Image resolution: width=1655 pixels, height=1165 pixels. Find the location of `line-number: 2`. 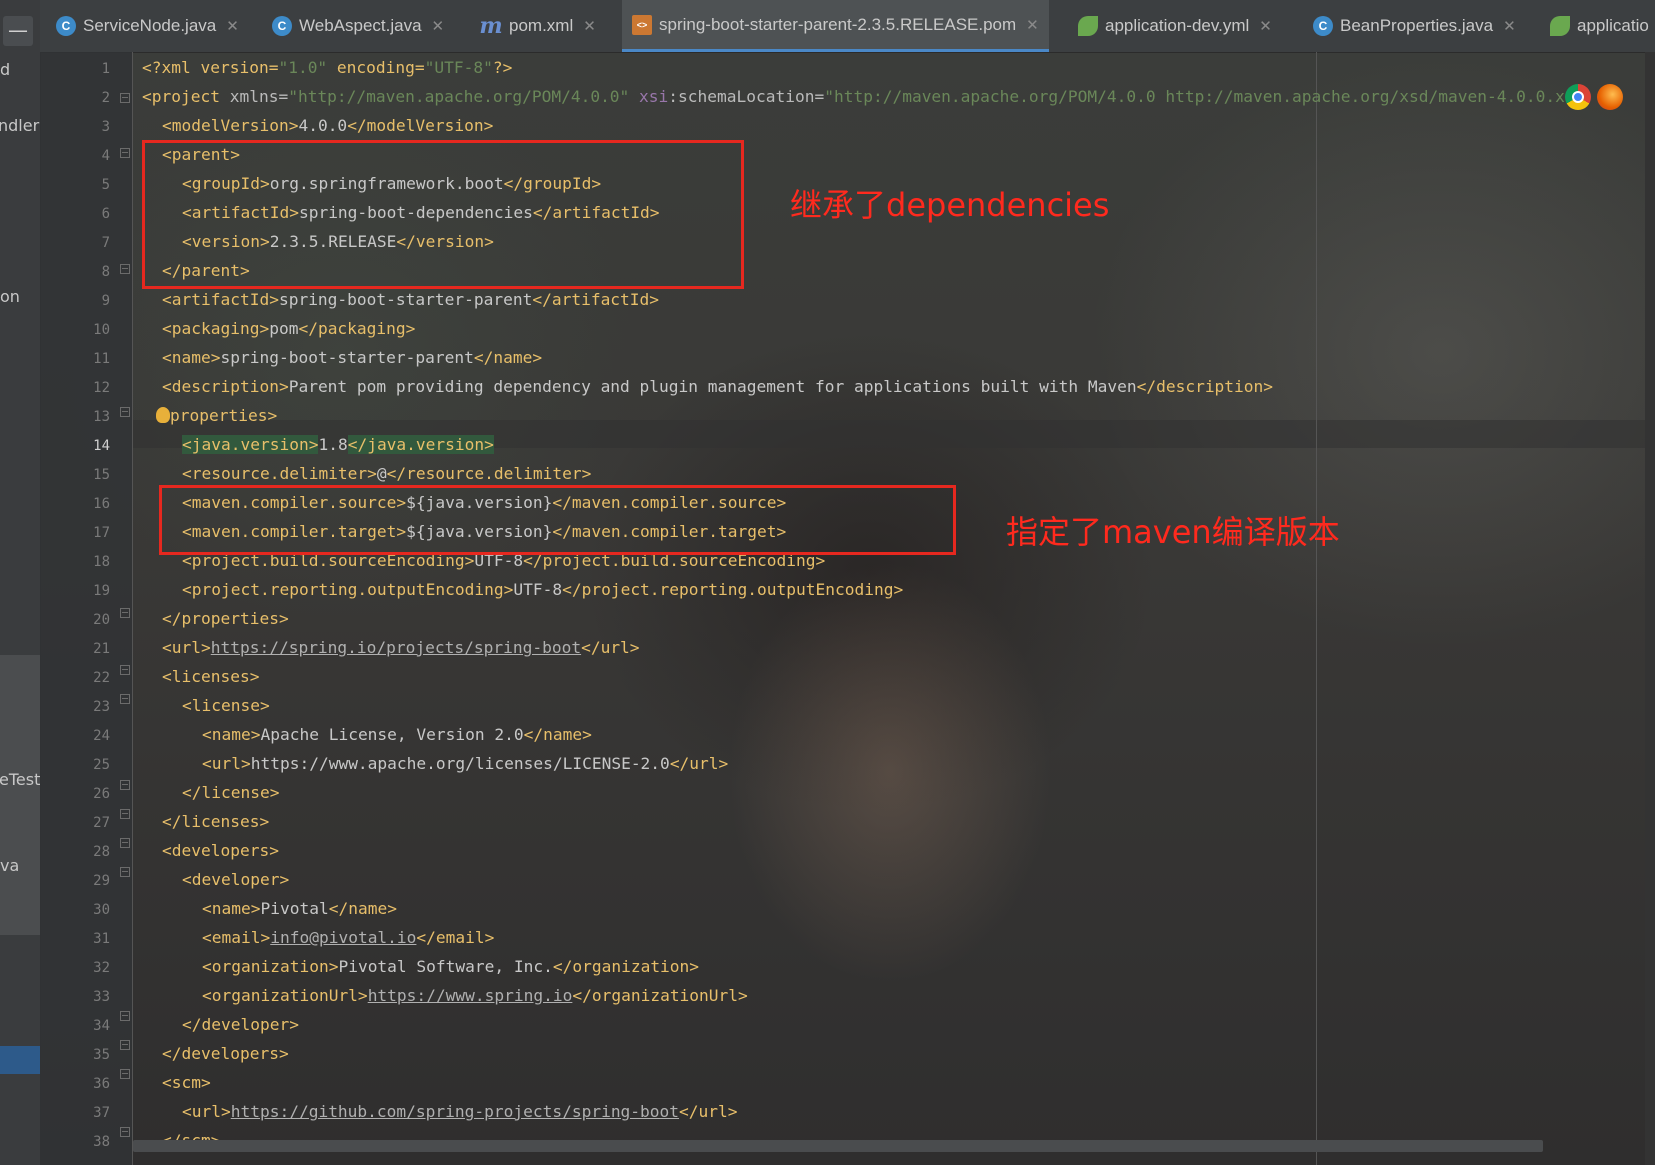

line-number: 2 is located at coordinates (75, 98).